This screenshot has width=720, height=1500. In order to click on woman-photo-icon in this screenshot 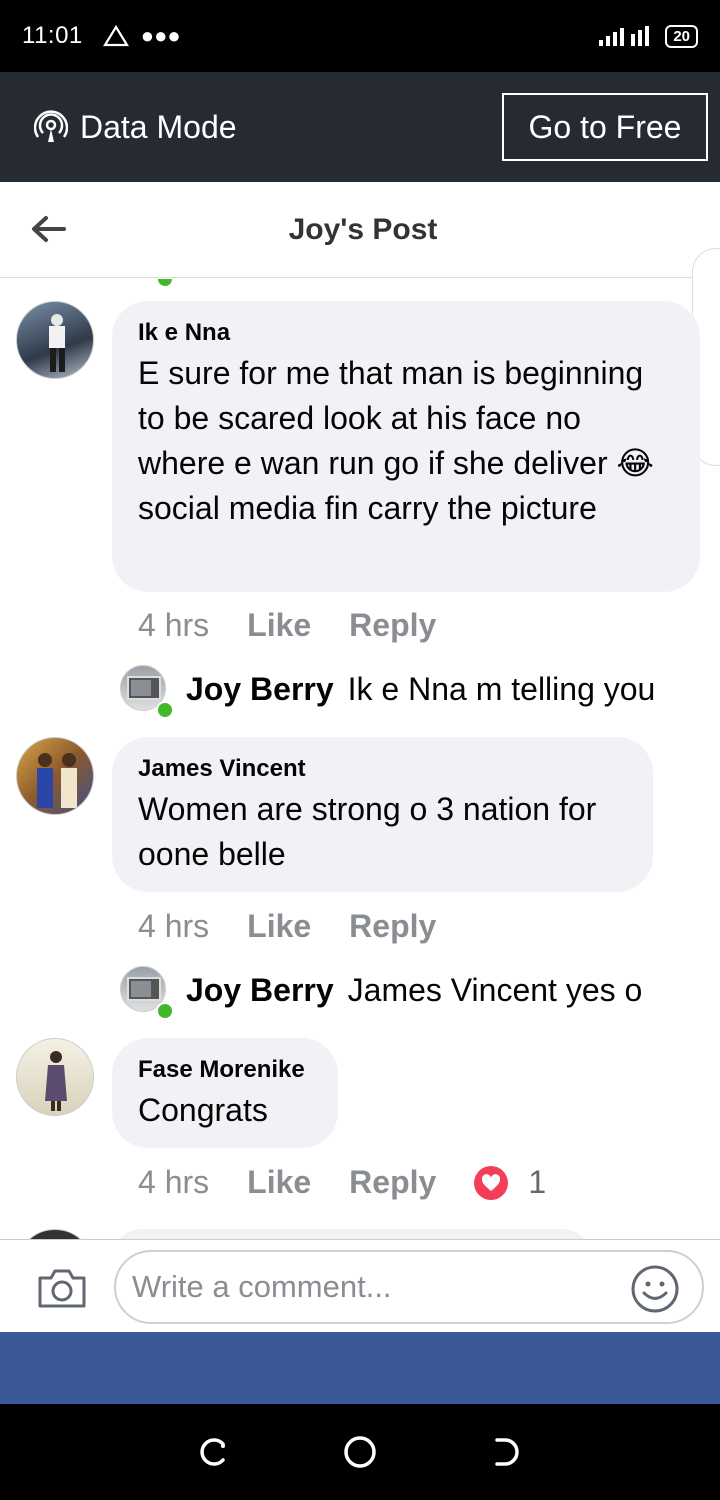, I will do `click(56, 1081)`.